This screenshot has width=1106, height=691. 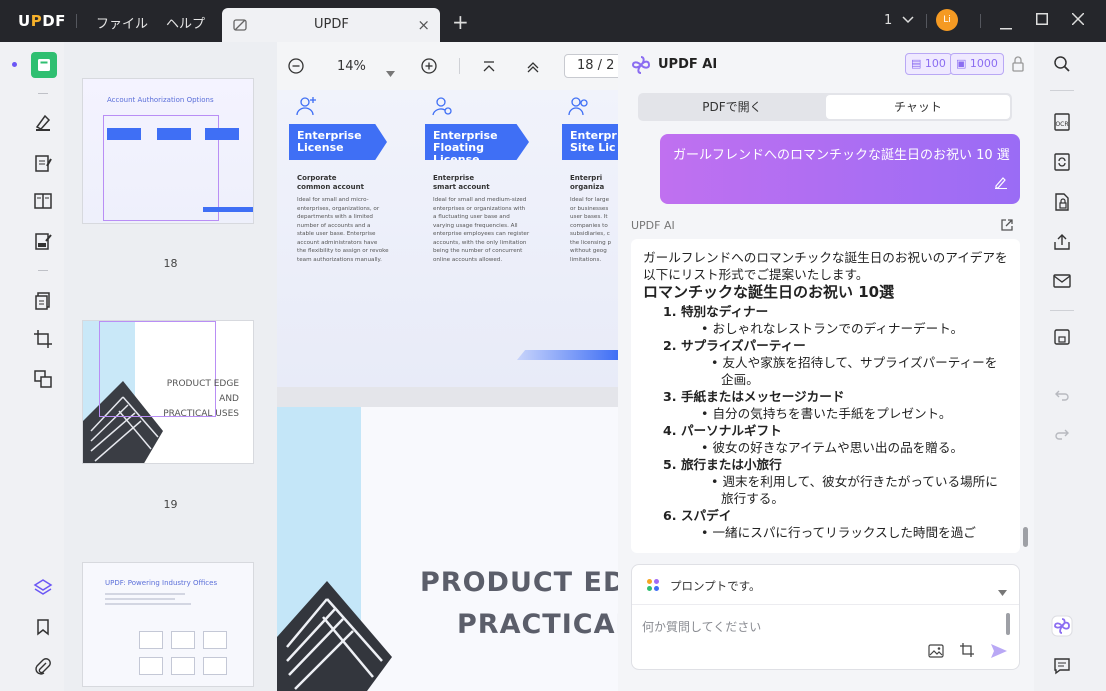 What do you see at coordinates (334, 225) in the screenshot?
I see `description-line: number of accounts and a` at bounding box center [334, 225].